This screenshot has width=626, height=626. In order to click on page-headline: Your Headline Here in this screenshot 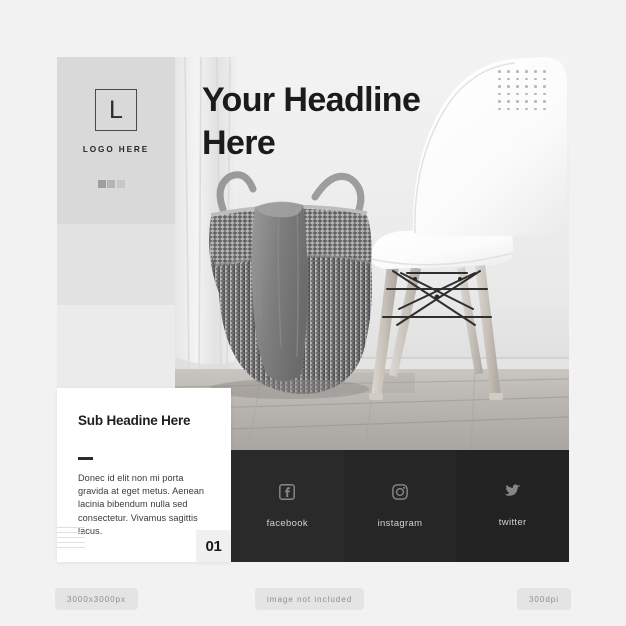, I will do `click(311, 121)`.